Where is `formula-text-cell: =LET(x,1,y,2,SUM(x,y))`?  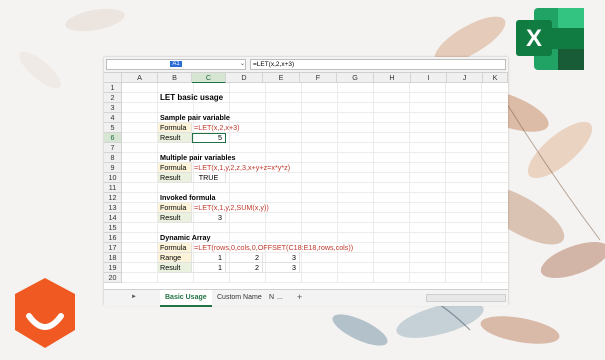
formula-text-cell: =LET(x,1,y,2,SUM(x,y)) is located at coordinates (257, 208).